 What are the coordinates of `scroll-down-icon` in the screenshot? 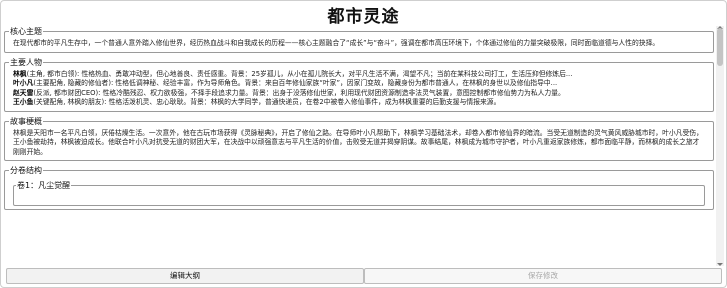 It's located at (720, 264).